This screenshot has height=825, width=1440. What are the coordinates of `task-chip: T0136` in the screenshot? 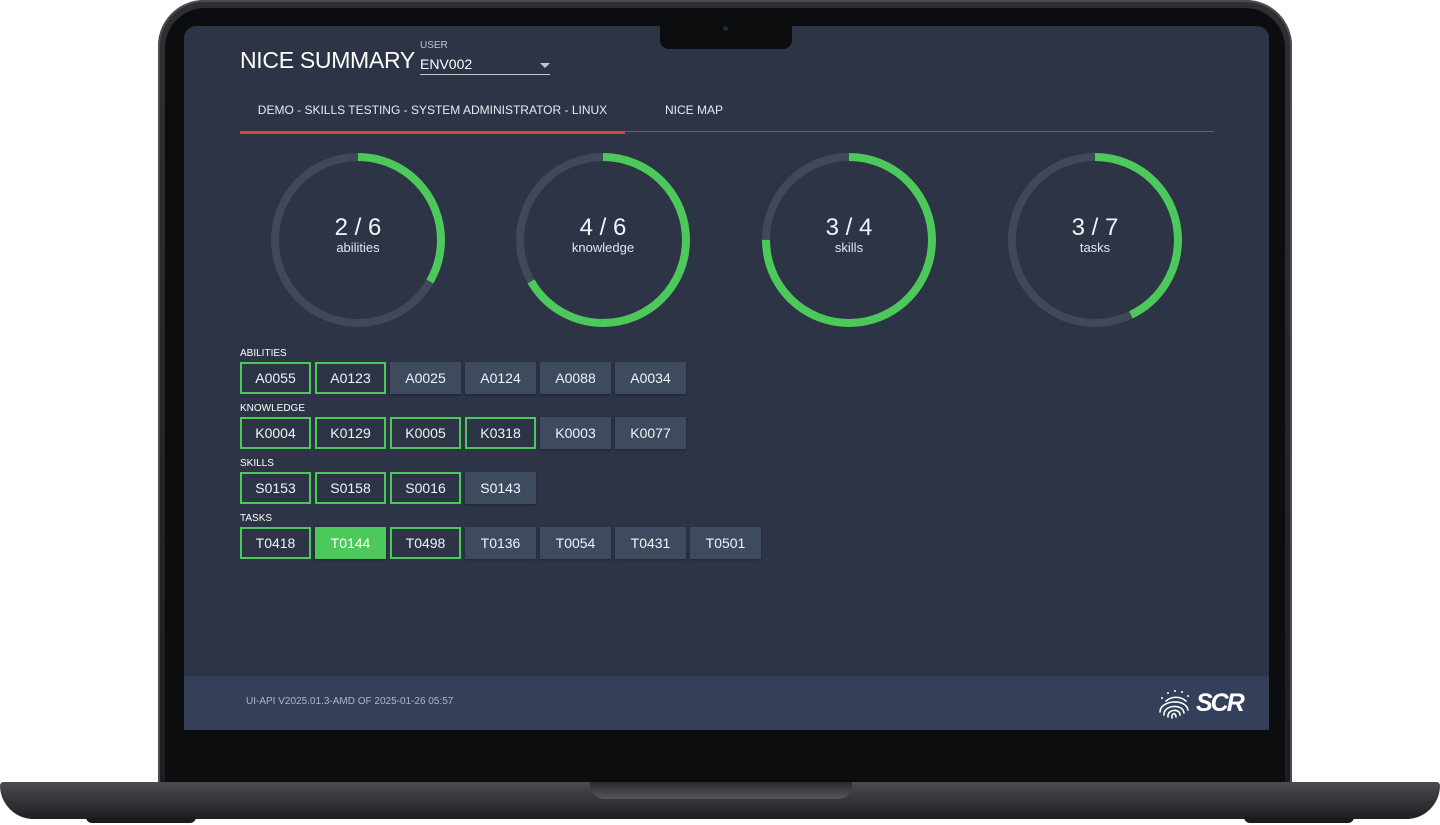 It's located at (500, 543).